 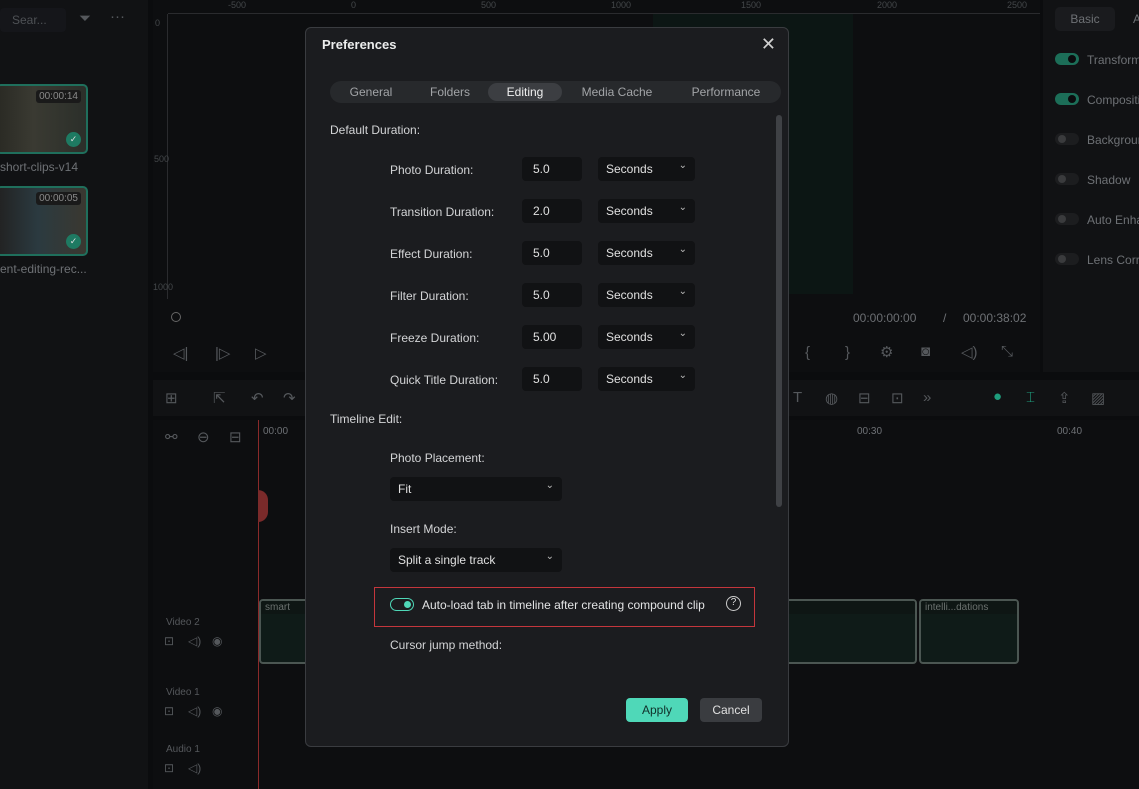 What do you see at coordinates (117, 16) in the screenshot?
I see `more-icon: ···` at bounding box center [117, 16].